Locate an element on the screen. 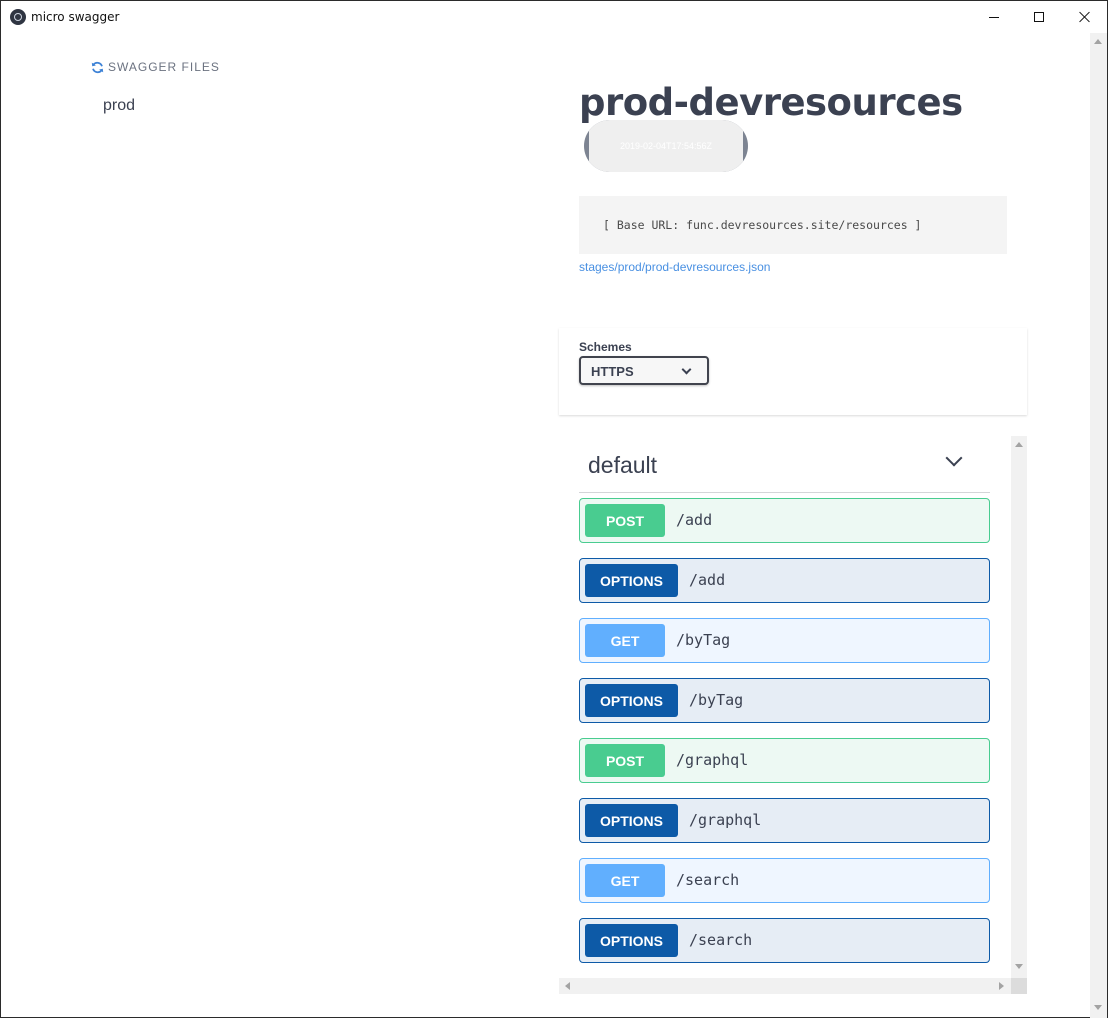  minimize-button is located at coordinates (994, 17).